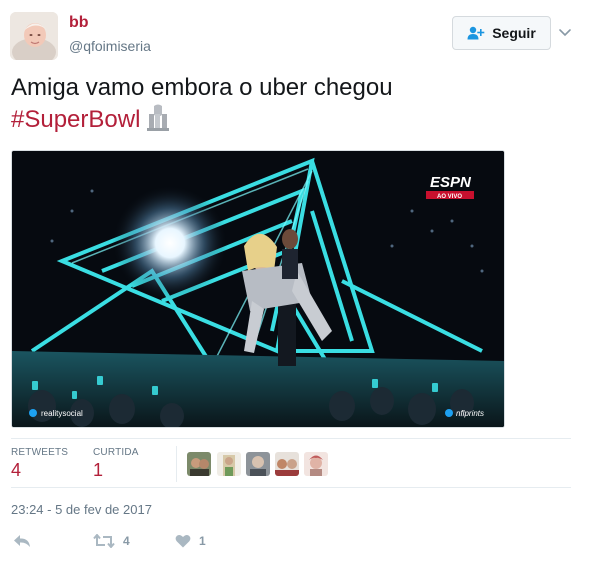  I want to click on espn-logo: ESPN AO VIVO, so click(450, 187).